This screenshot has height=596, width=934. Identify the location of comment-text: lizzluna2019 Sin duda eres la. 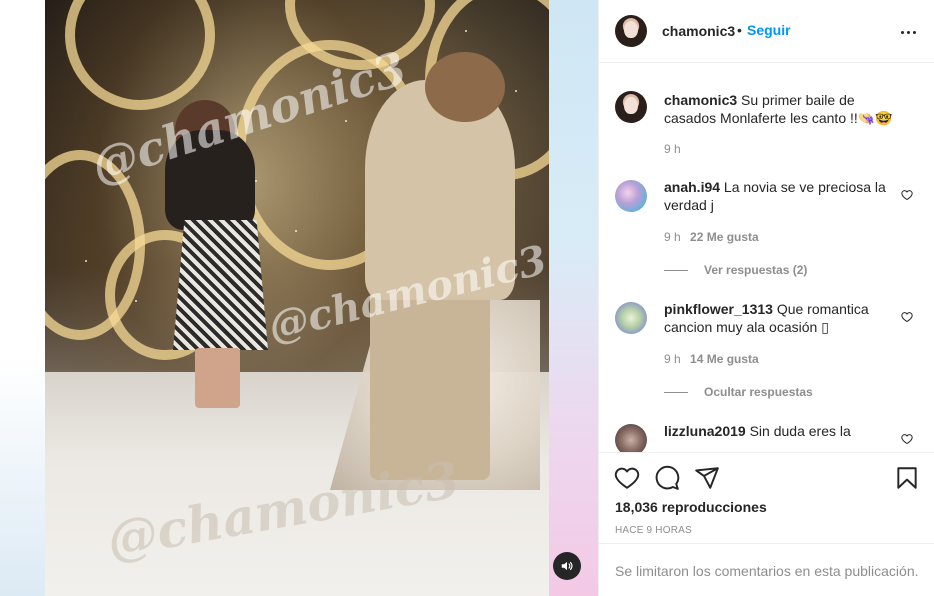
(779, 431).